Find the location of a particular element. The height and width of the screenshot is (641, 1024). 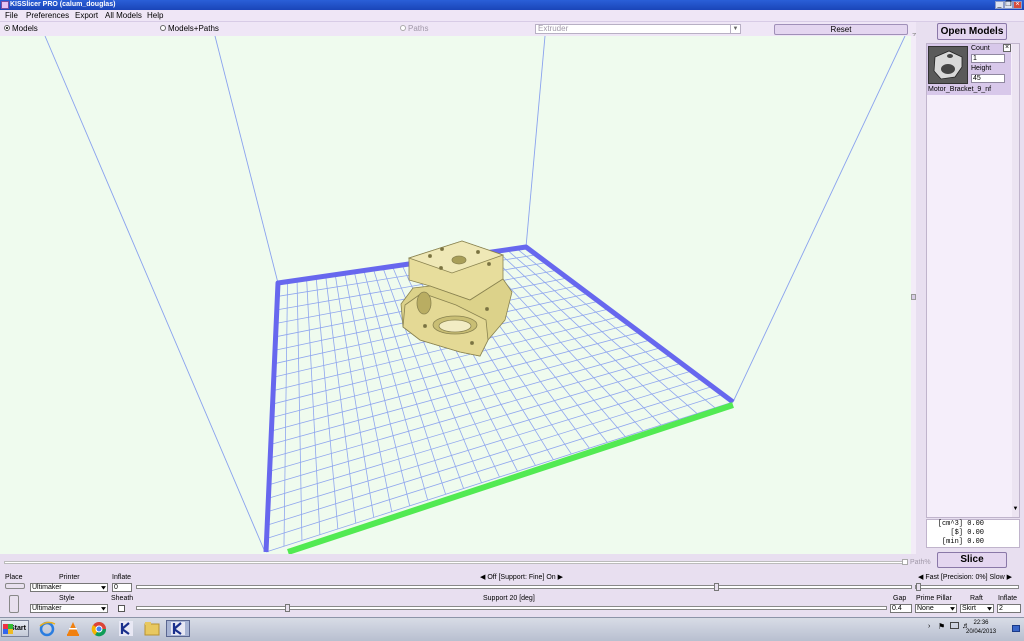

path-label: Path% is located at coordinates (920, 562).